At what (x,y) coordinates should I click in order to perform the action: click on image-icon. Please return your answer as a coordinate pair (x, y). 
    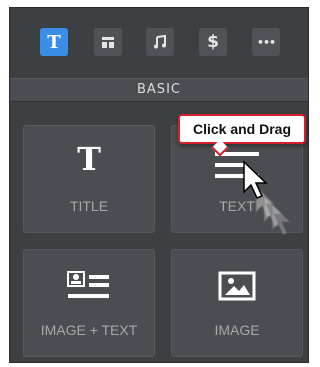
    Looking at the image, I should click on (237, 286).